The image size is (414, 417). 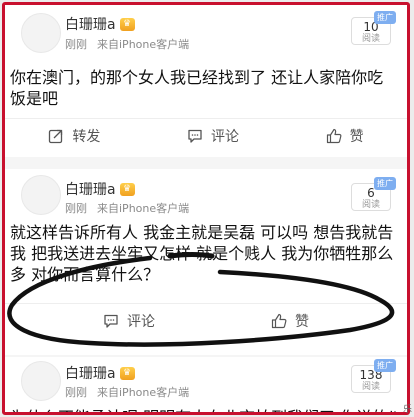 I want to click on read-count-badge: 推广 138 阅读, so click(x=373, y=376).